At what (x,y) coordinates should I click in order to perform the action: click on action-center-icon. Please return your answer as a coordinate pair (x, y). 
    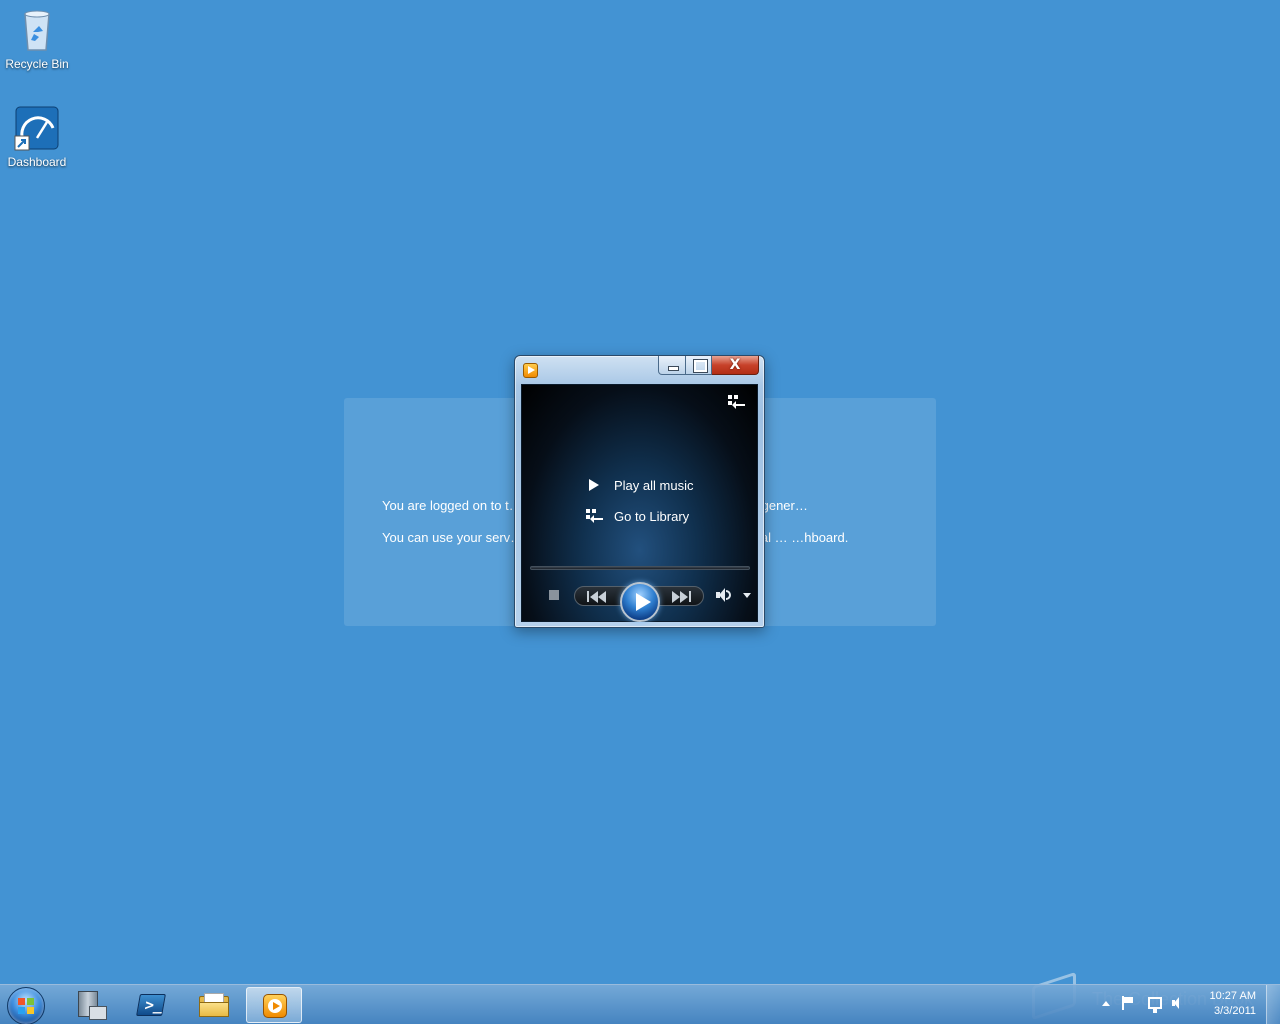
    Looking at the image, I should click on (1128, 1003).